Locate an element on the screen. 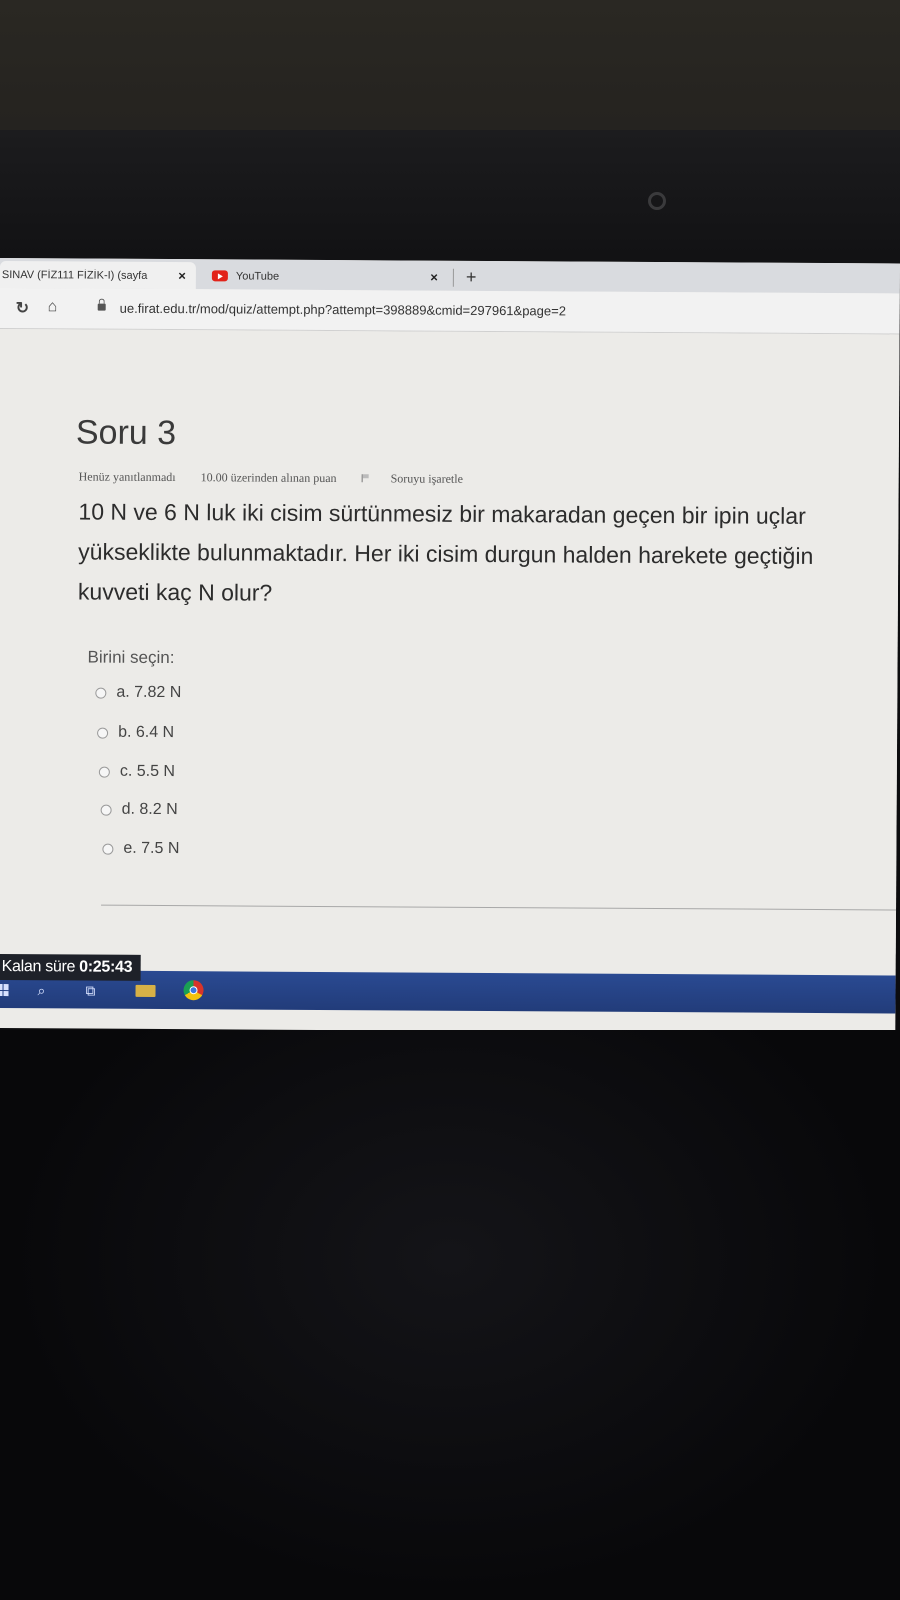  lock-icon is located at coordinates (101, 307).